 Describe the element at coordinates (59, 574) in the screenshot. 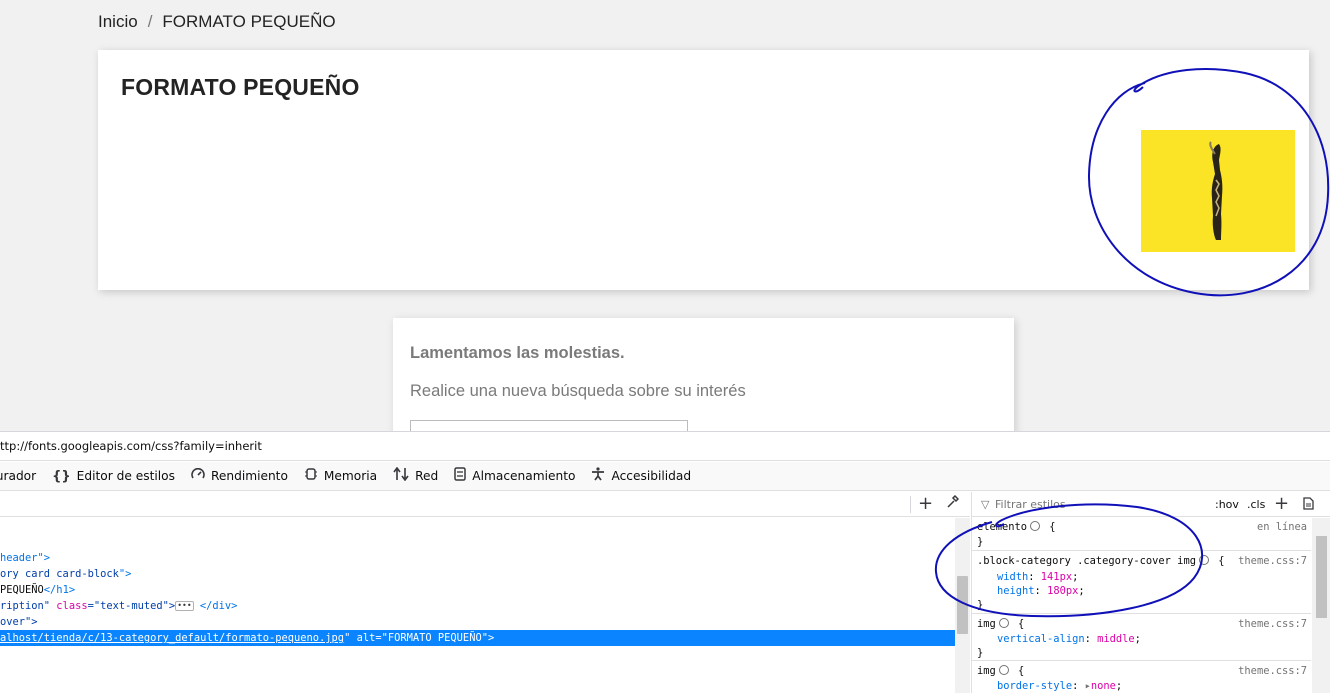

I see `markup-text: ory card card-block` at that location.